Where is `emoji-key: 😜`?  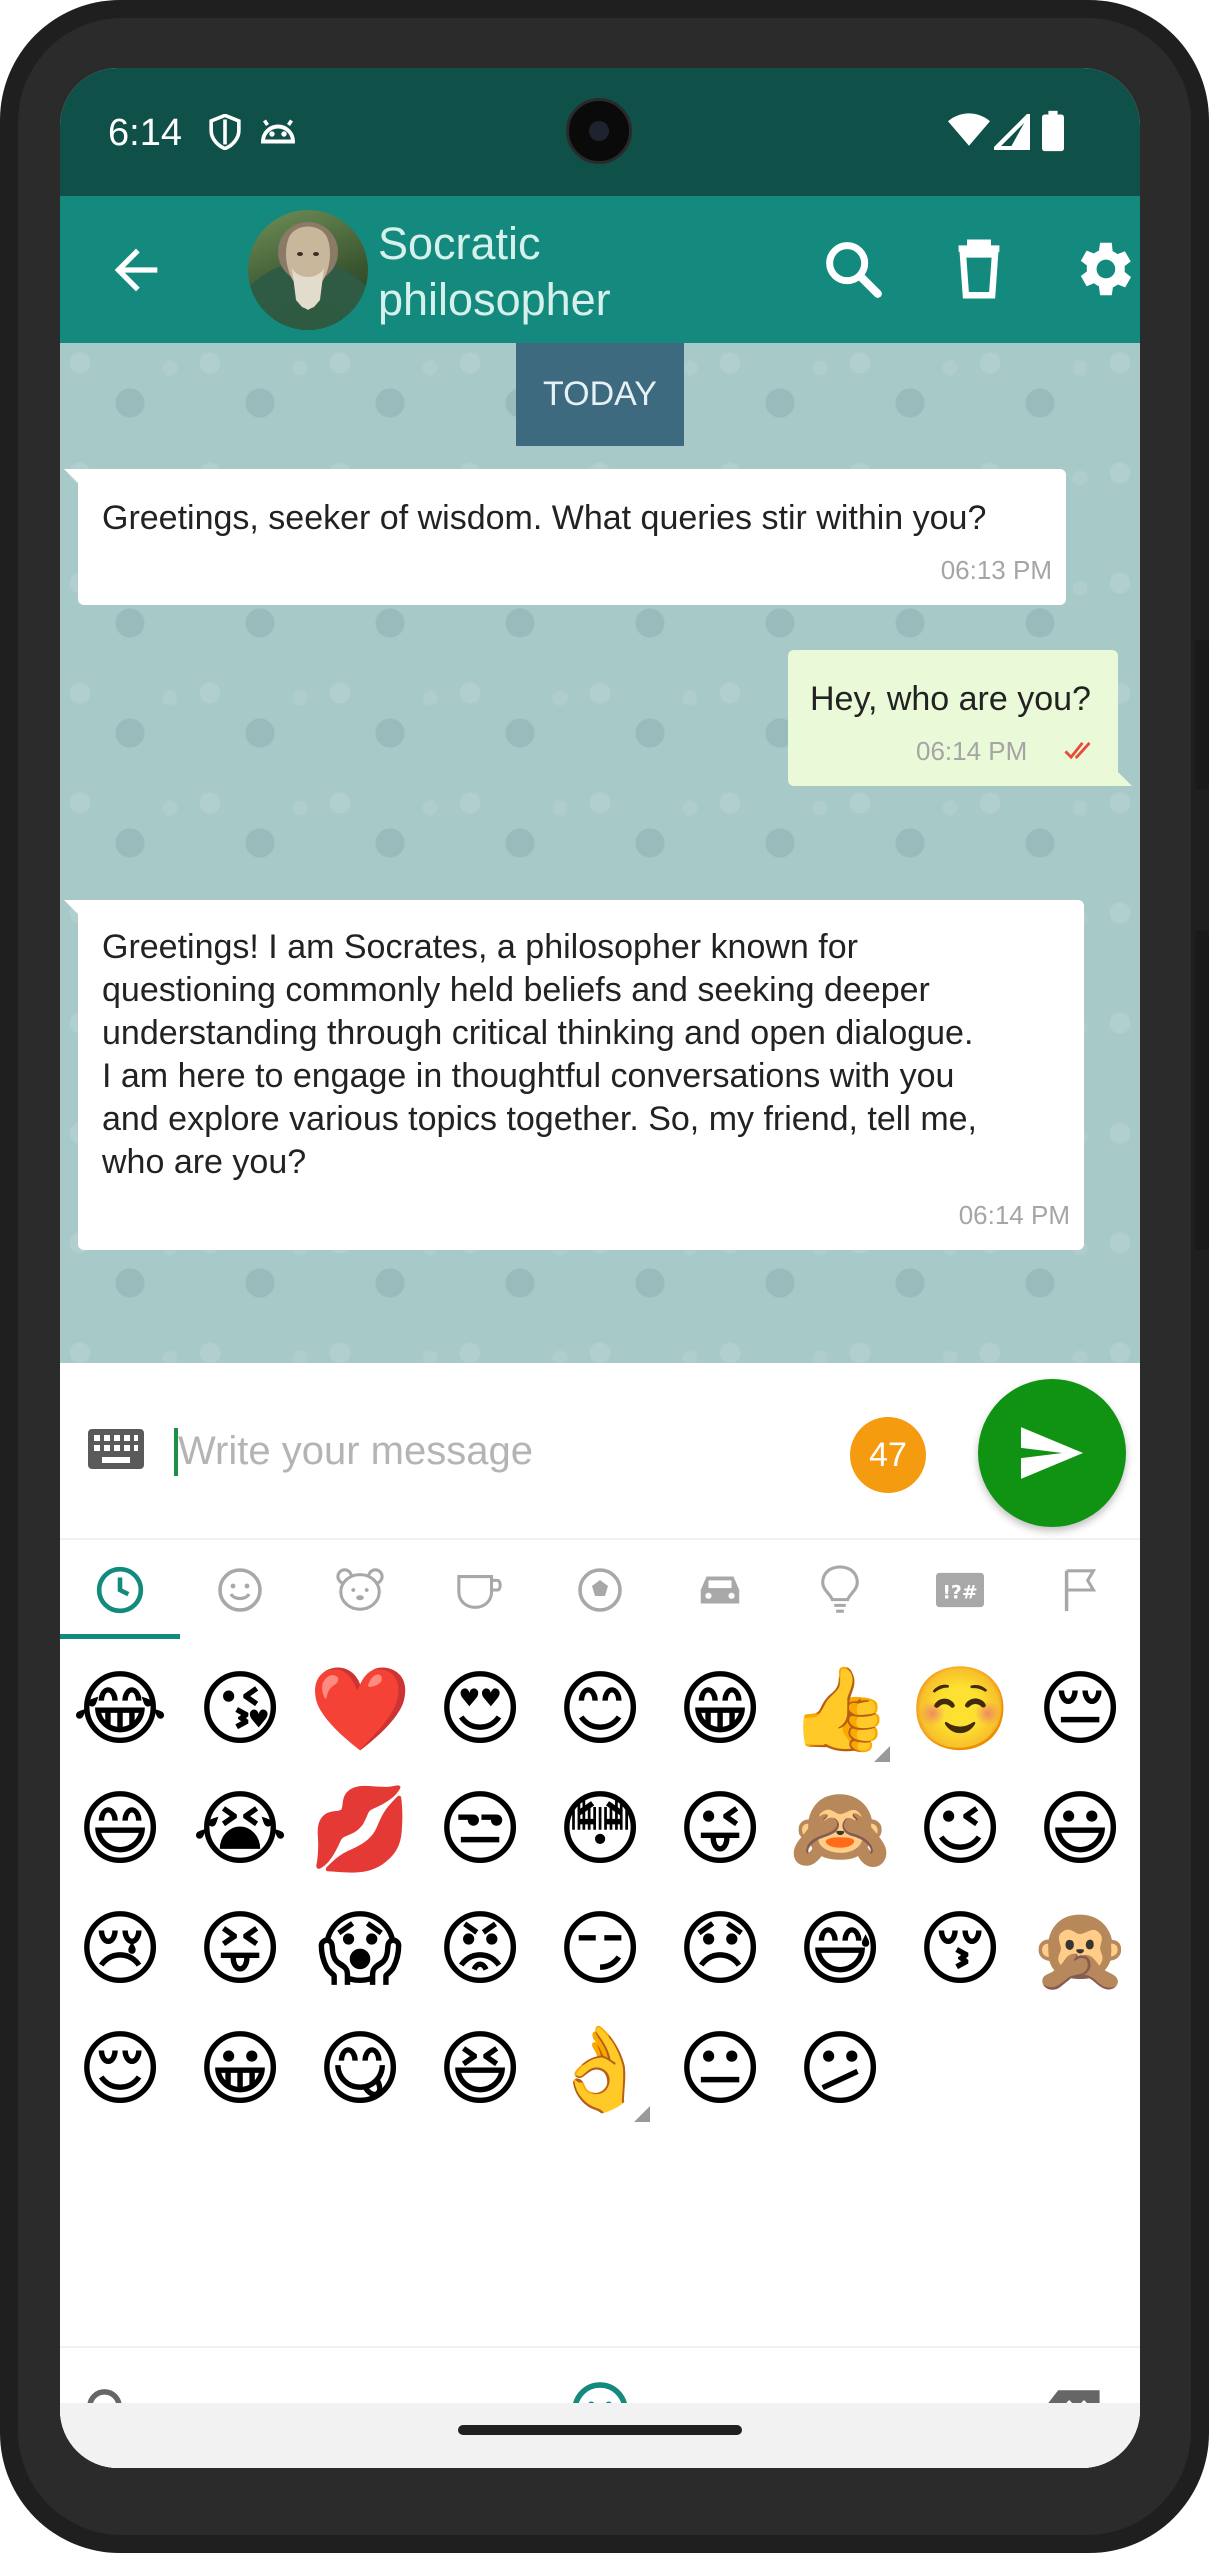
emoji-key: 😜 is located at coordinates (720, 1830).